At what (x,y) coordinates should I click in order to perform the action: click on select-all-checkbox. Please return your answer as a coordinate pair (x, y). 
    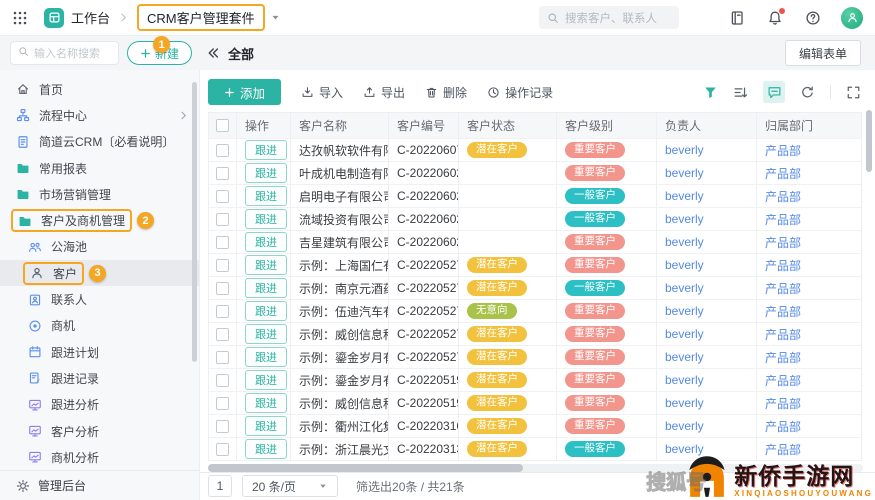
    Looking at the image, I should click on (222, 125).